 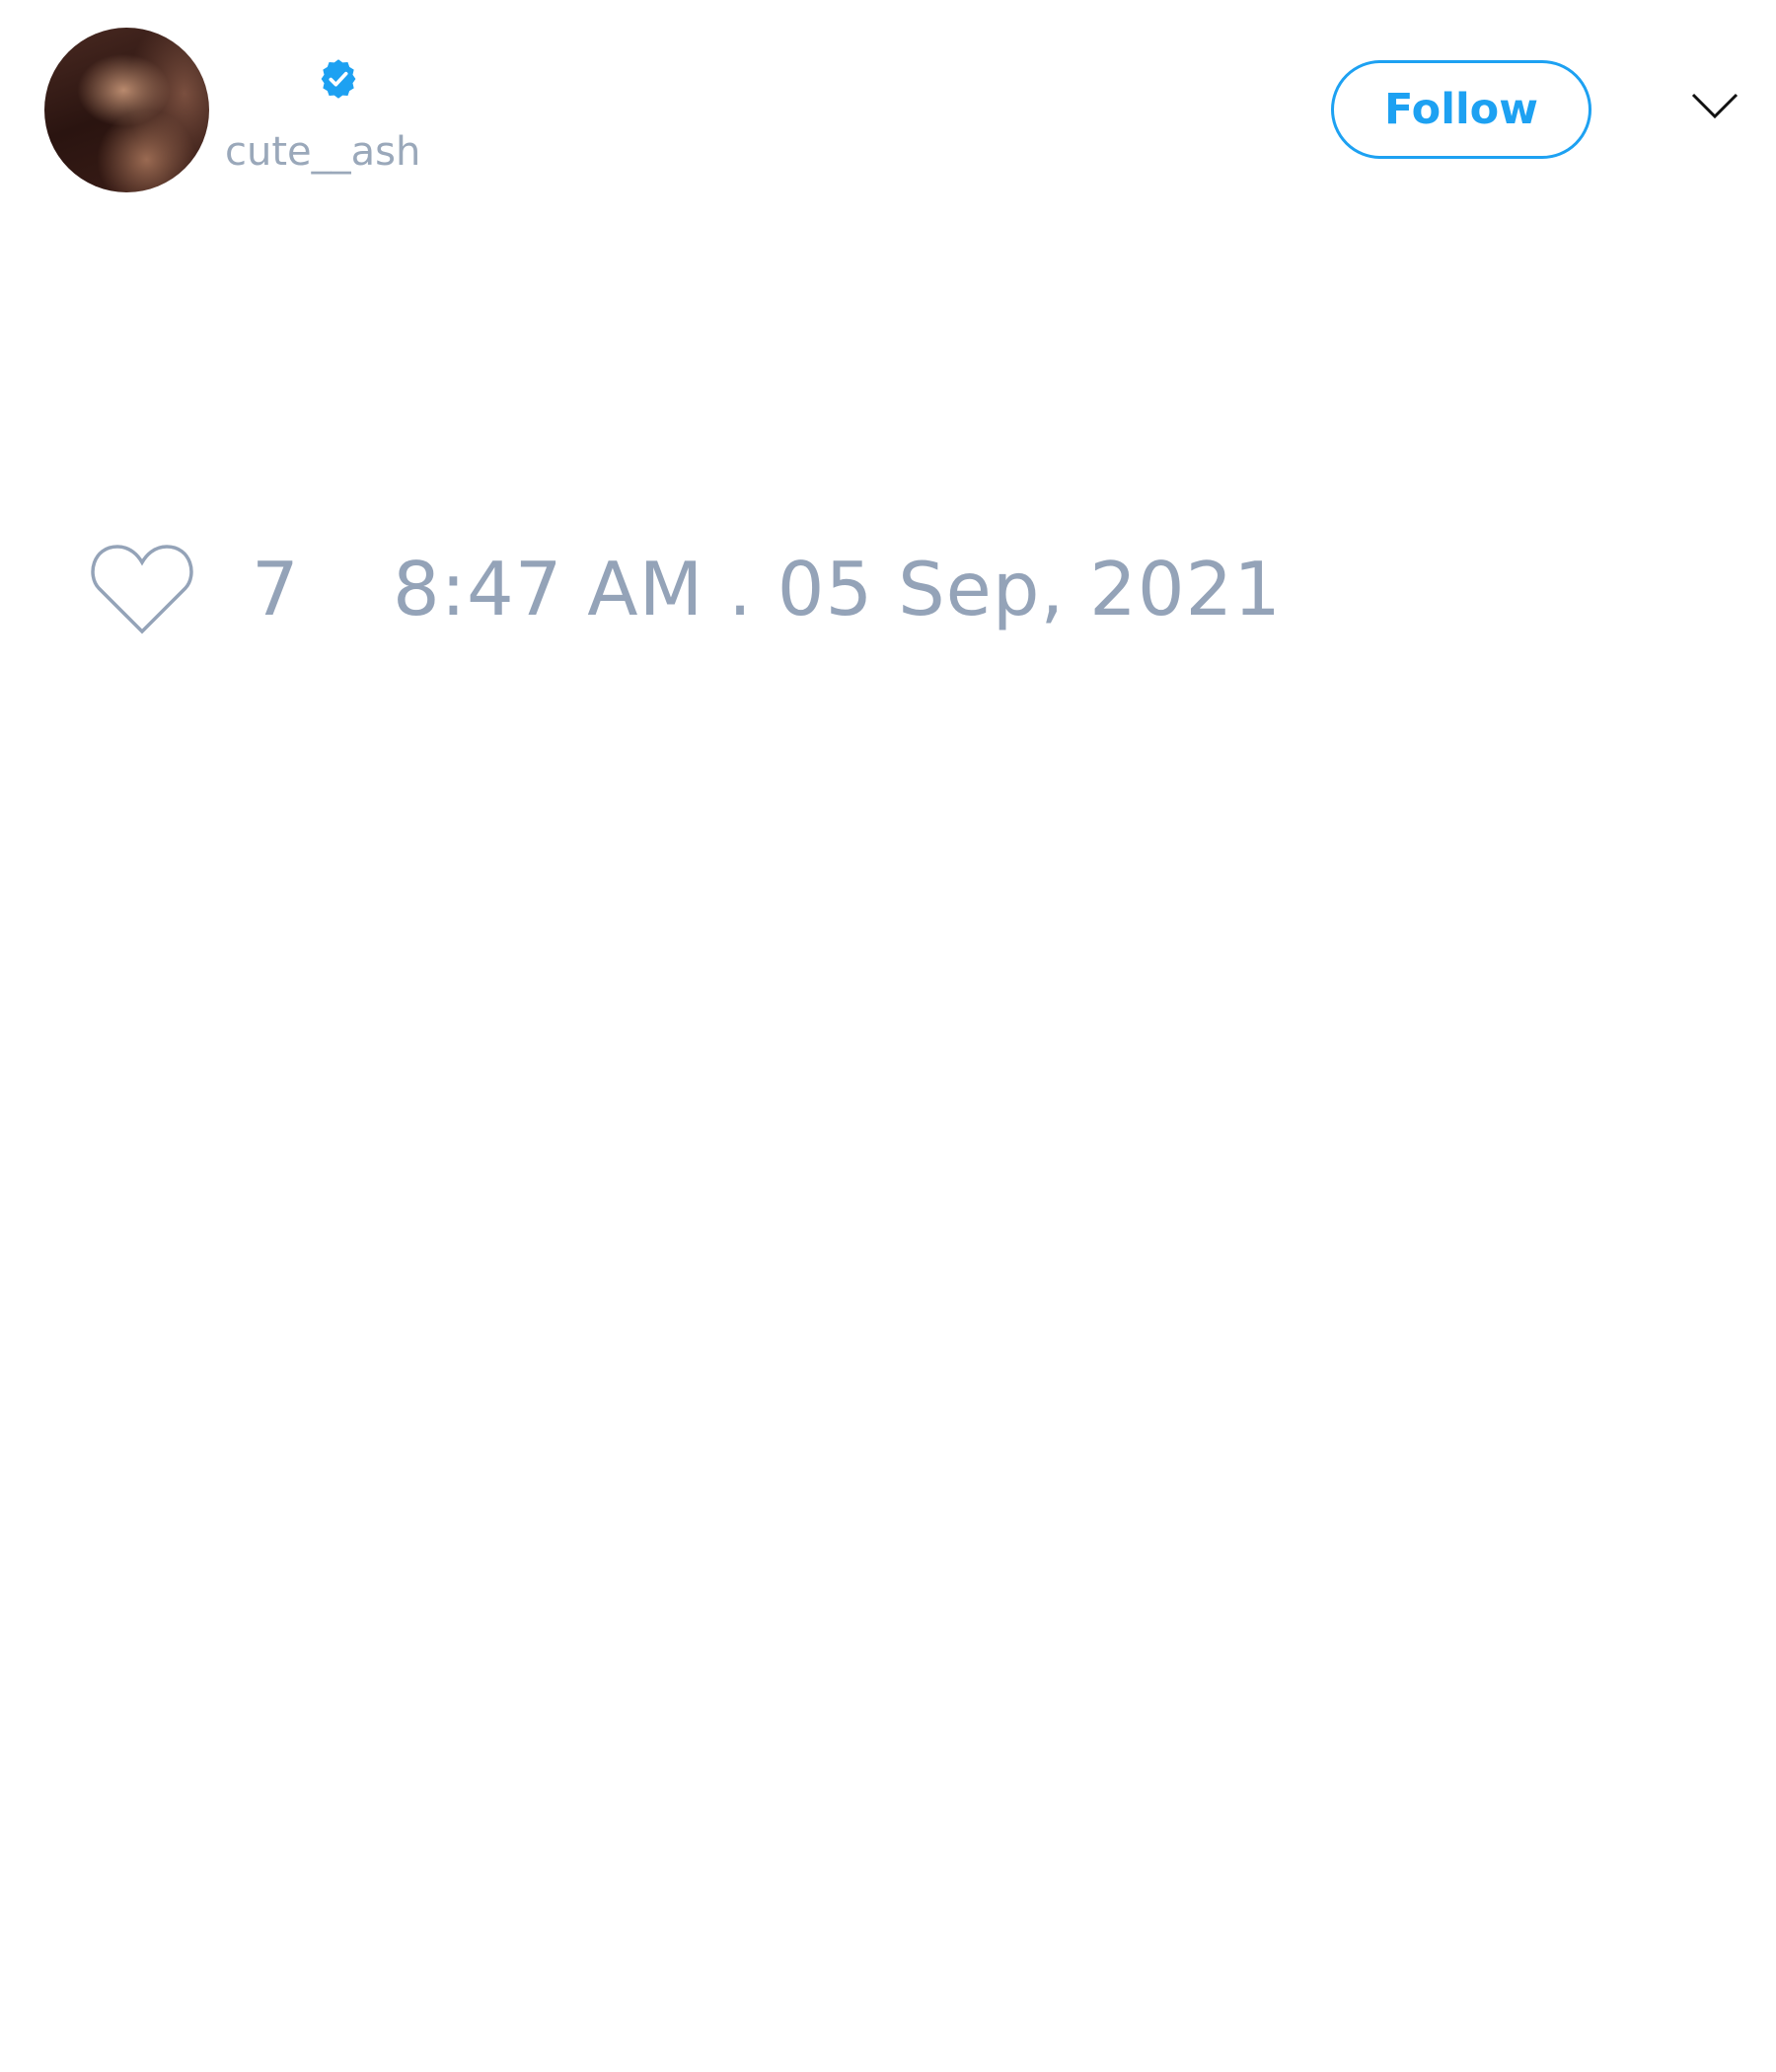 What do you see at coordinates (339, 79) in the screenshot?
I see `verified-badge-icon` at bounding box center [339, 79].